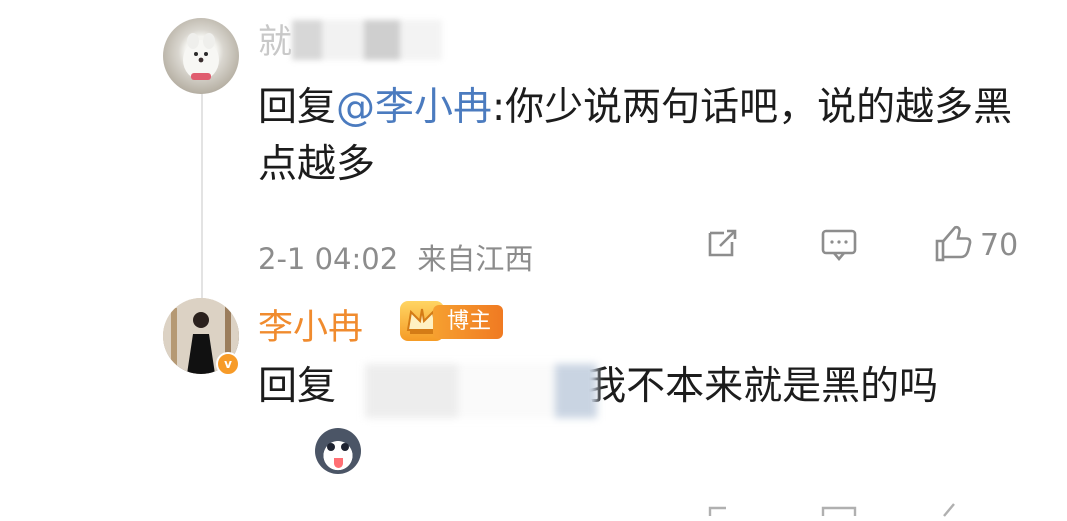  I want to click on location-source: 来自江西, so click(475, 259).